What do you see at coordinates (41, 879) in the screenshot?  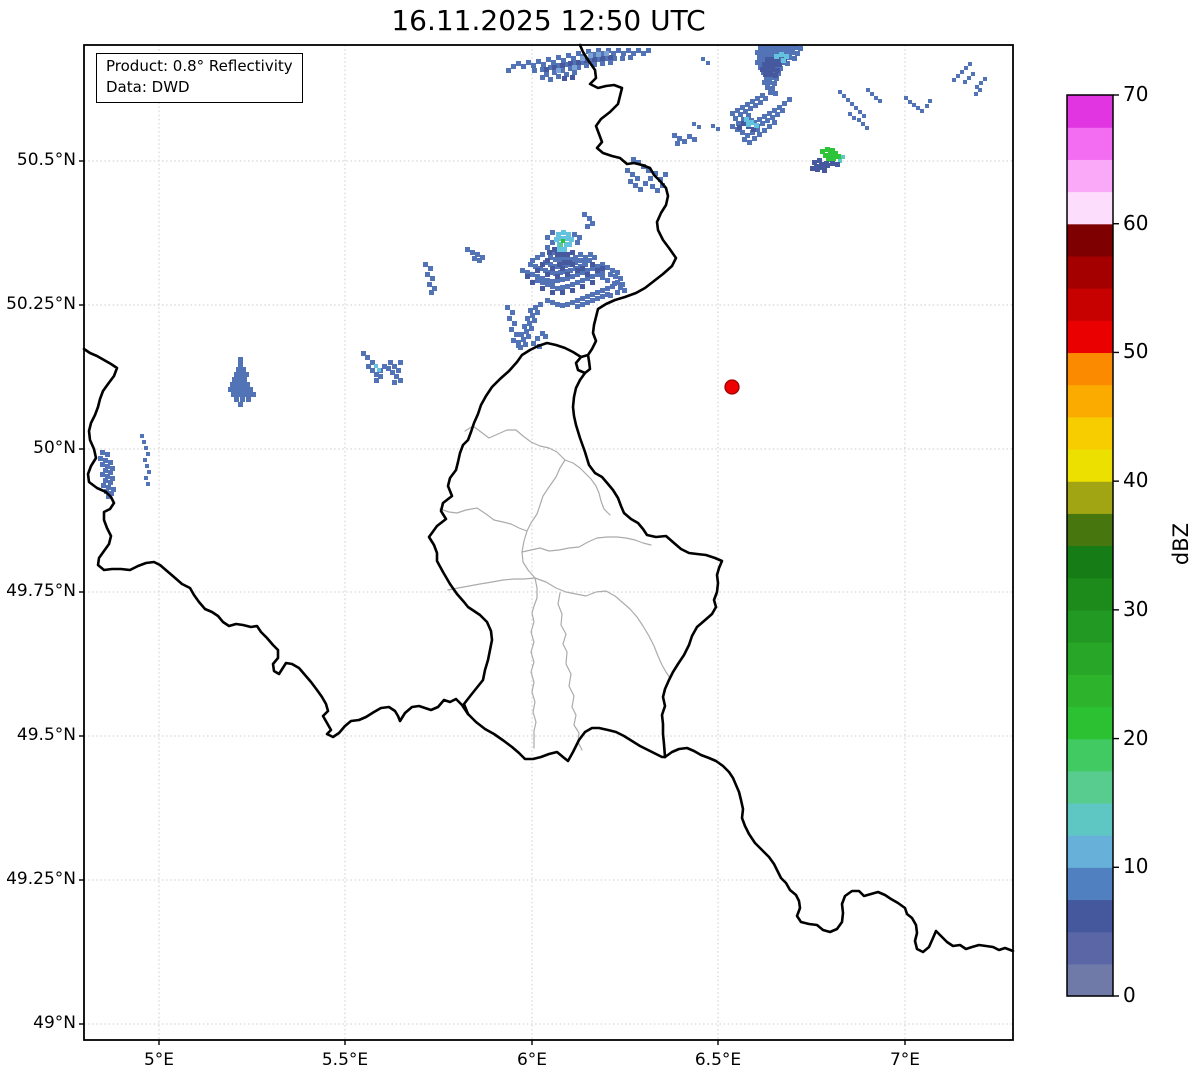 I see `y-axis-label: 49.25°N` at bounding box center [41, 879].